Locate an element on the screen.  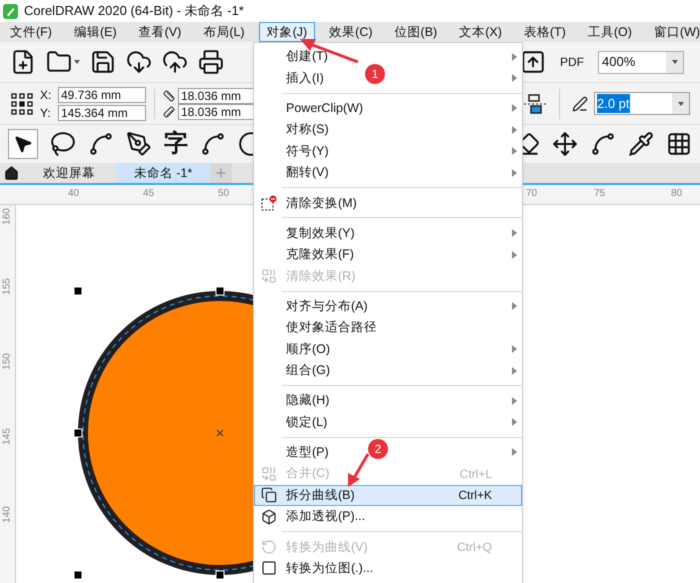
move-icon is located at coordinates (565, 144).